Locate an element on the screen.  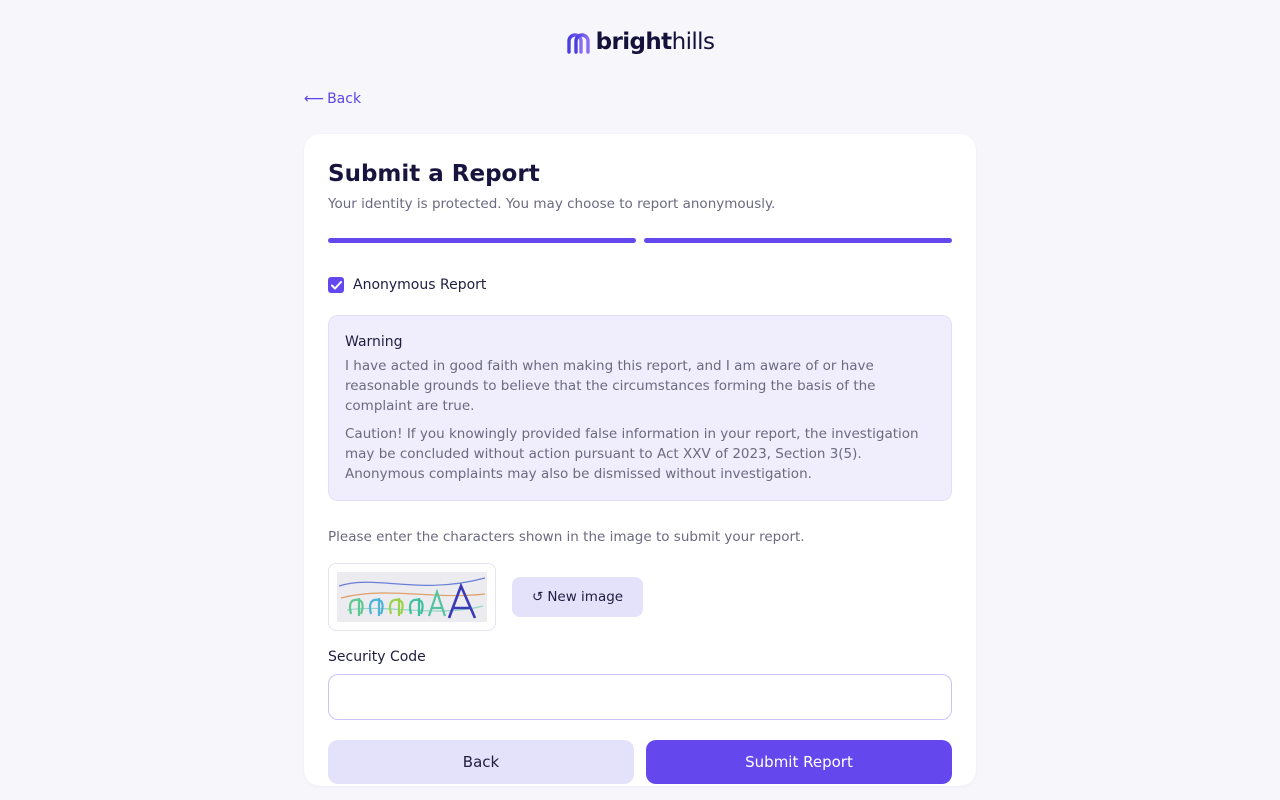
header: brighthills is located at coordinates (640, 42).